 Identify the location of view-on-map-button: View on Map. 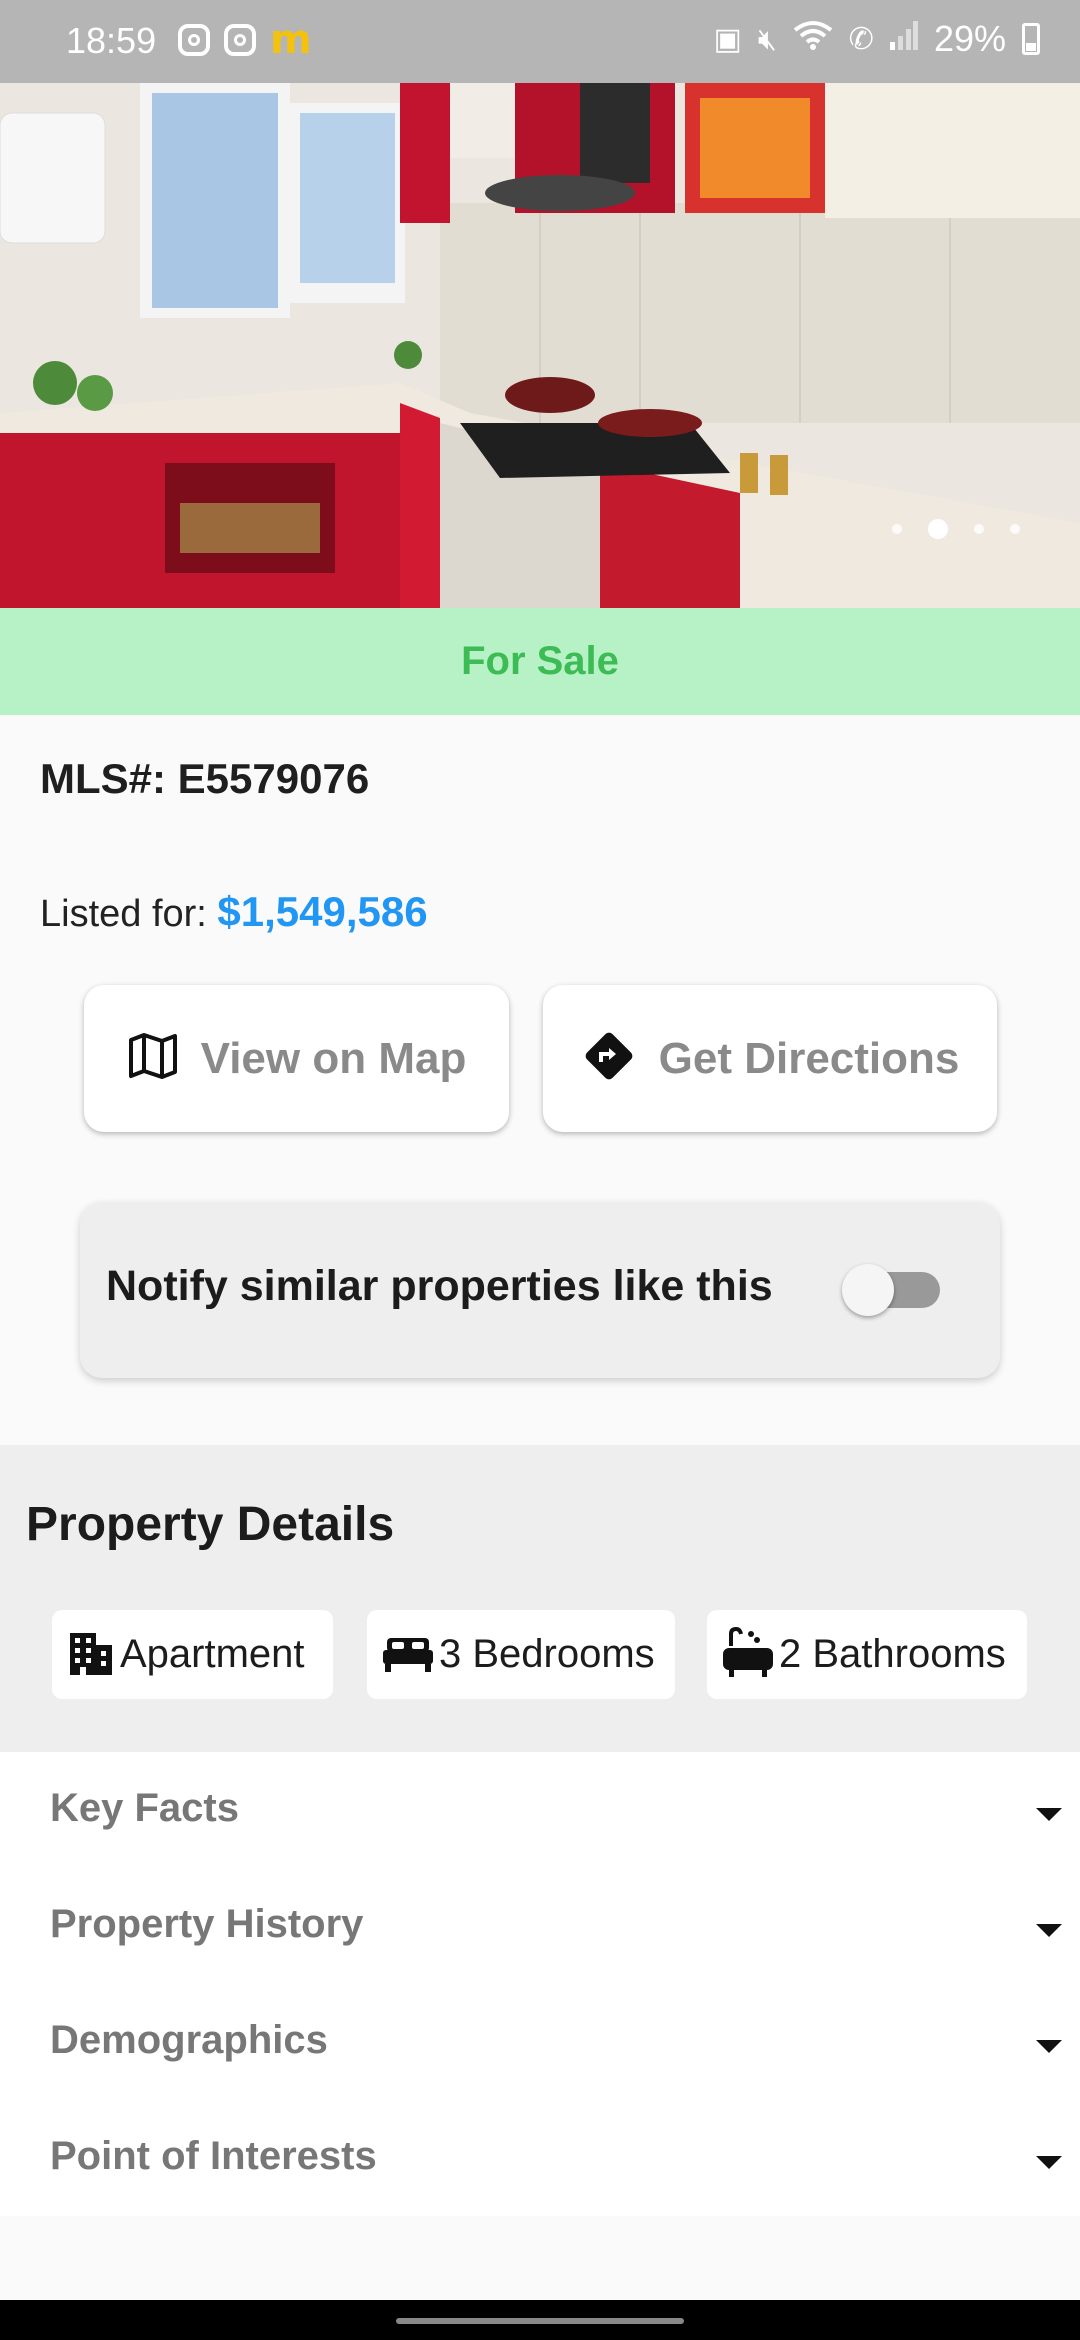
(296, 1058).